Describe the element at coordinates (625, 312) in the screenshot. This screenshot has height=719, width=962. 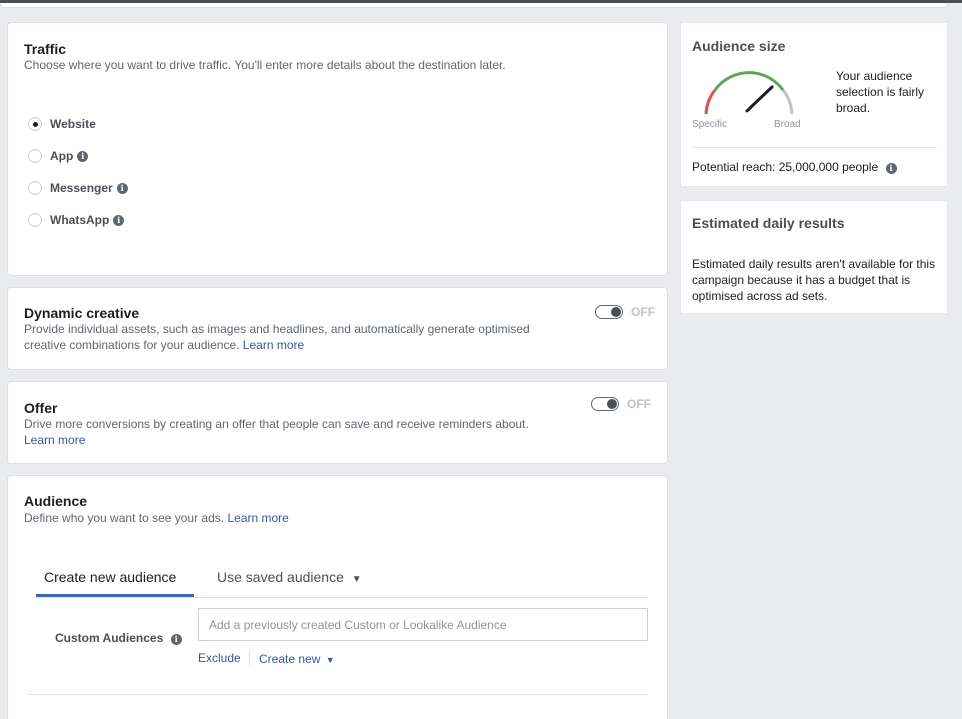
I see `dynamic-creative-toggle: OFF` at that location.